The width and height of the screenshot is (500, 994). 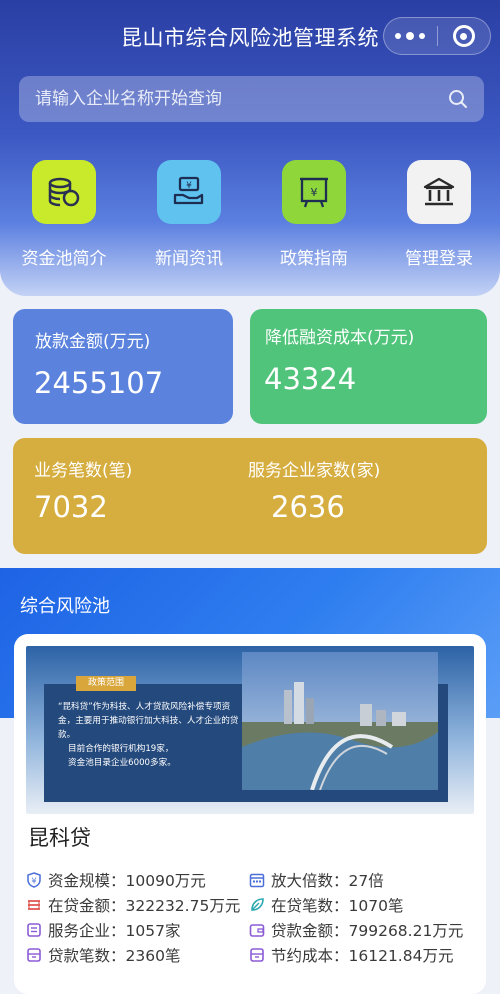 I want to click on stat-label: 业务笔数(笔), so click(x=83, y=471).